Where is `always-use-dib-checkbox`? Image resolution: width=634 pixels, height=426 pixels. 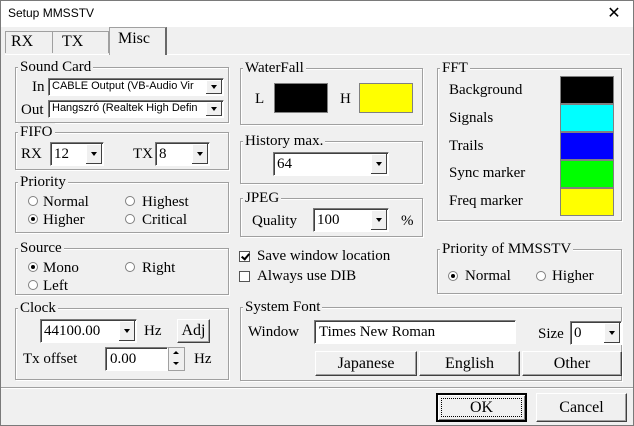 always-use-dib-checkbox is located at coordinates (244, 276).